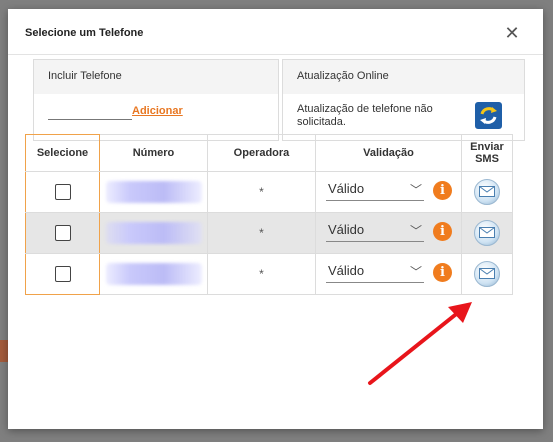  Describe the element at coordinates (156, 100) in the screenshot. I see `include-phone-panel: Incluir Telefone Adicionar` at that location.